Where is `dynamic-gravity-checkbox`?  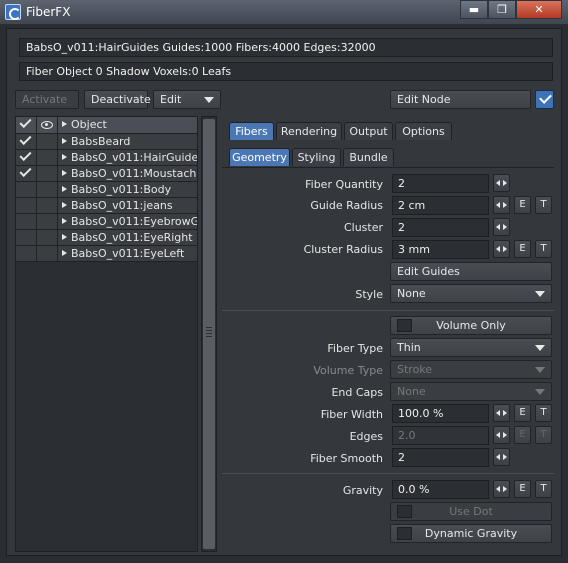
dynamic-gravity-checkbox is located at coordinates (404, 533).